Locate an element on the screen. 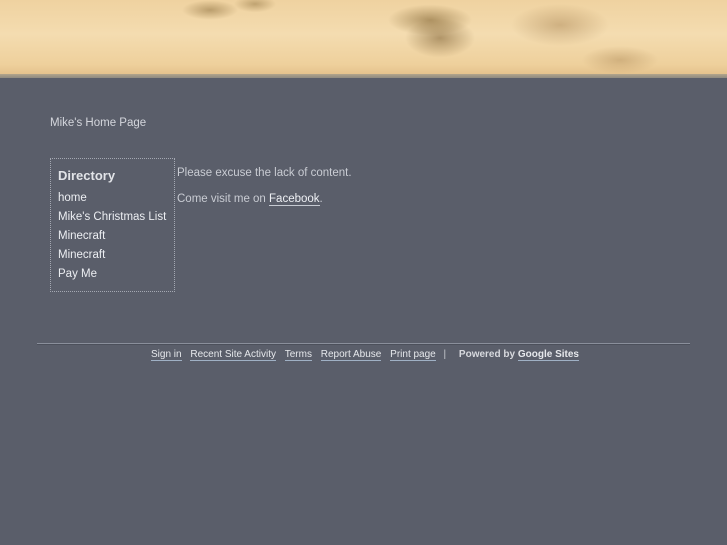 This screenshot has height=545, width=727. powered-by: Powered by Google Sites is located at coordinates (518, 355).